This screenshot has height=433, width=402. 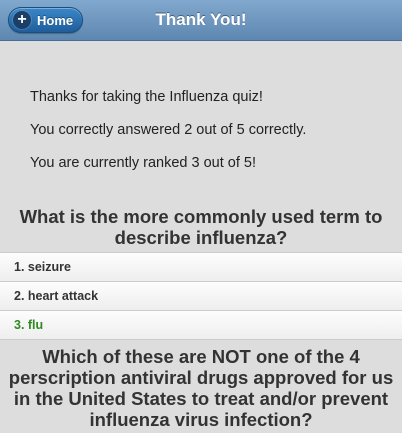 I want to click on header-bar: + Home Thank You!, so click(x=201, y=20).